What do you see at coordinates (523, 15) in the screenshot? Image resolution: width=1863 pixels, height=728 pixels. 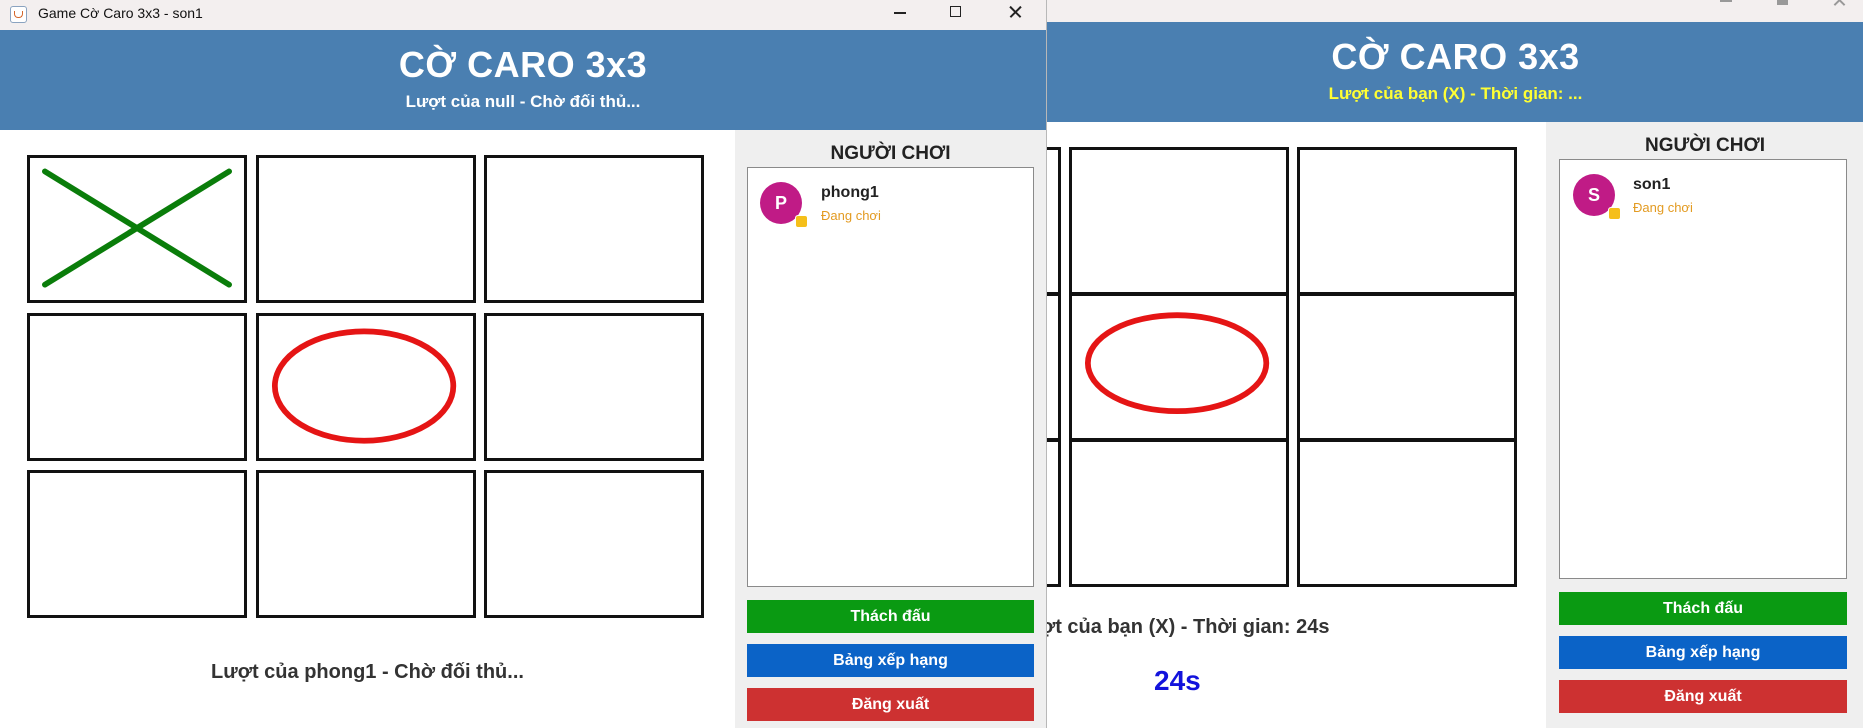 I see `title-bar: Game Cờ Caro 3x3 - son1` at bounding box center [523, 15].